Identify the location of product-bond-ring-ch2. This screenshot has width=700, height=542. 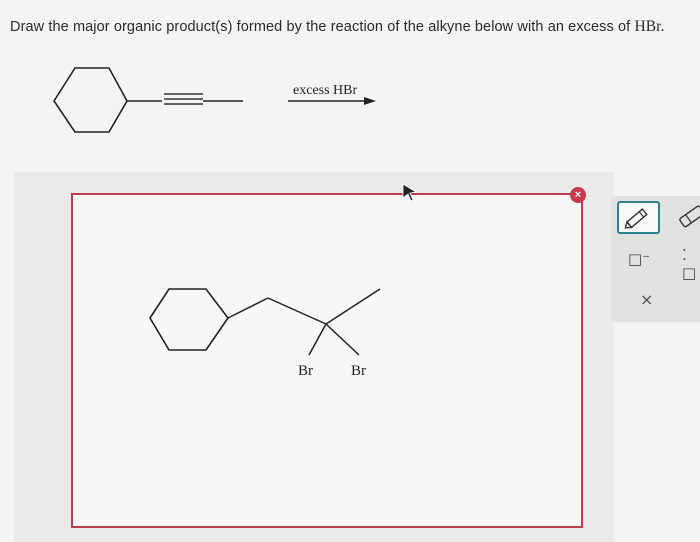
(248, 308).